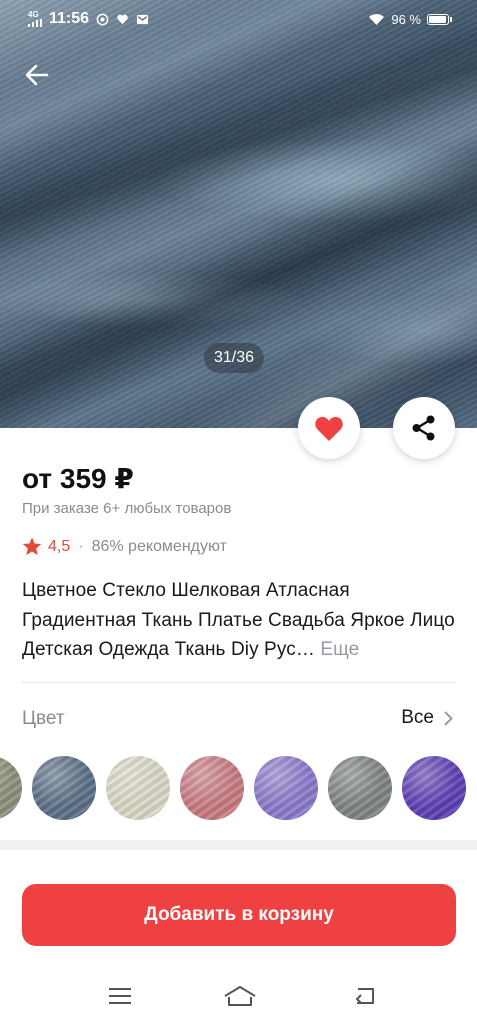 The image size is (477, 1024). I want to click on price-condition: При заказе 6+ любых товаров, so click(127, 508).